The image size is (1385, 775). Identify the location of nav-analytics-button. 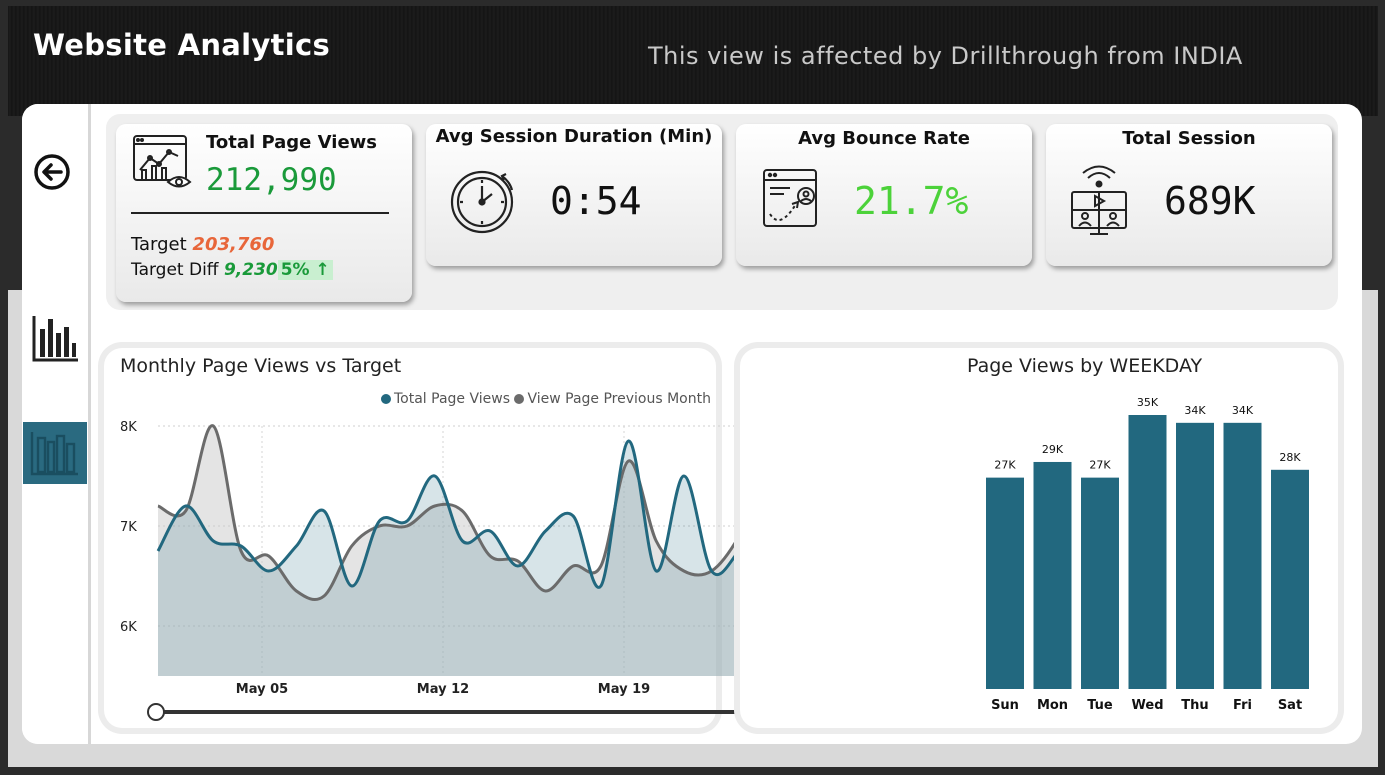
(55, 453).